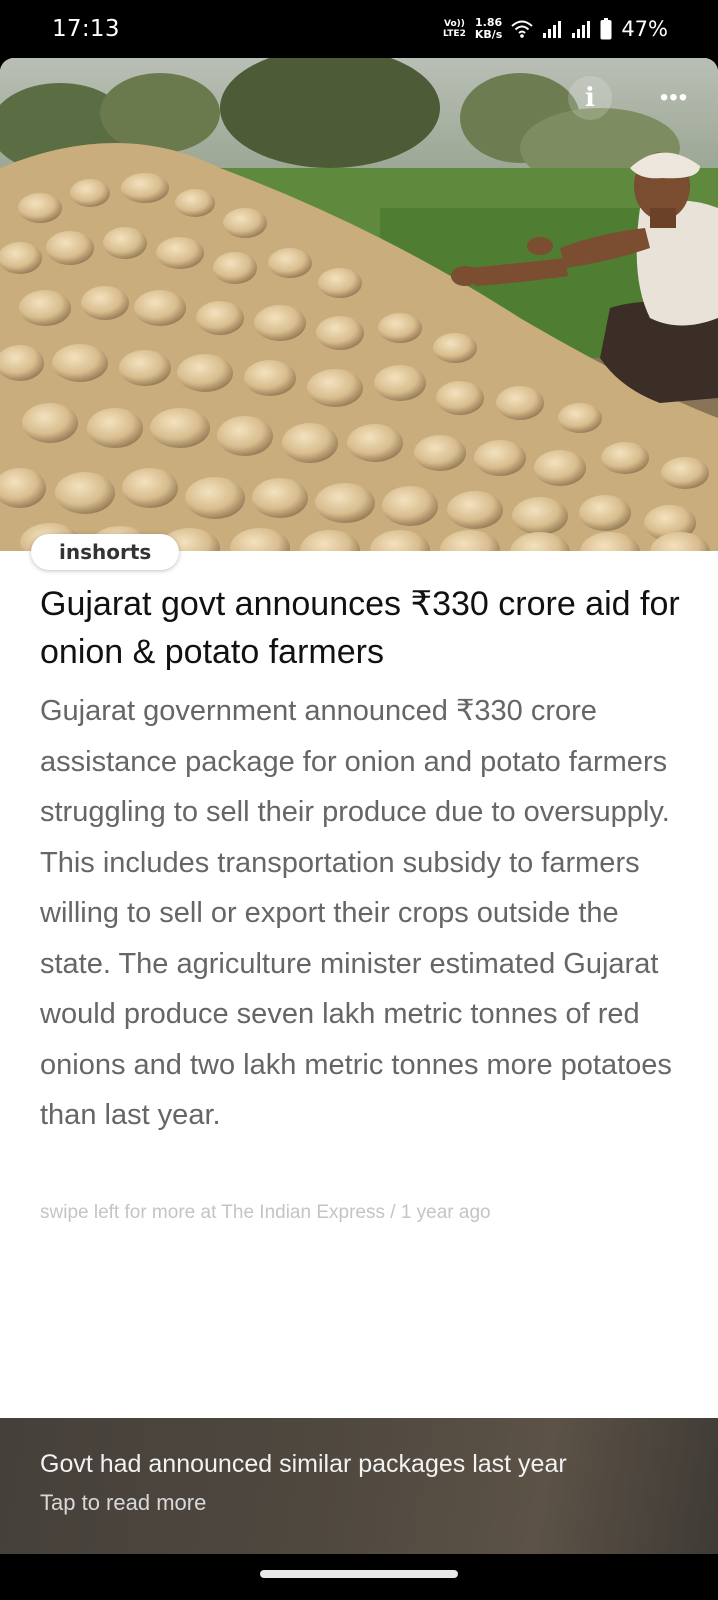  What do you see at coordinates (552, 29) in the screenshot?
I see `signal-icon-sim1` at bounding box center [552, 29].